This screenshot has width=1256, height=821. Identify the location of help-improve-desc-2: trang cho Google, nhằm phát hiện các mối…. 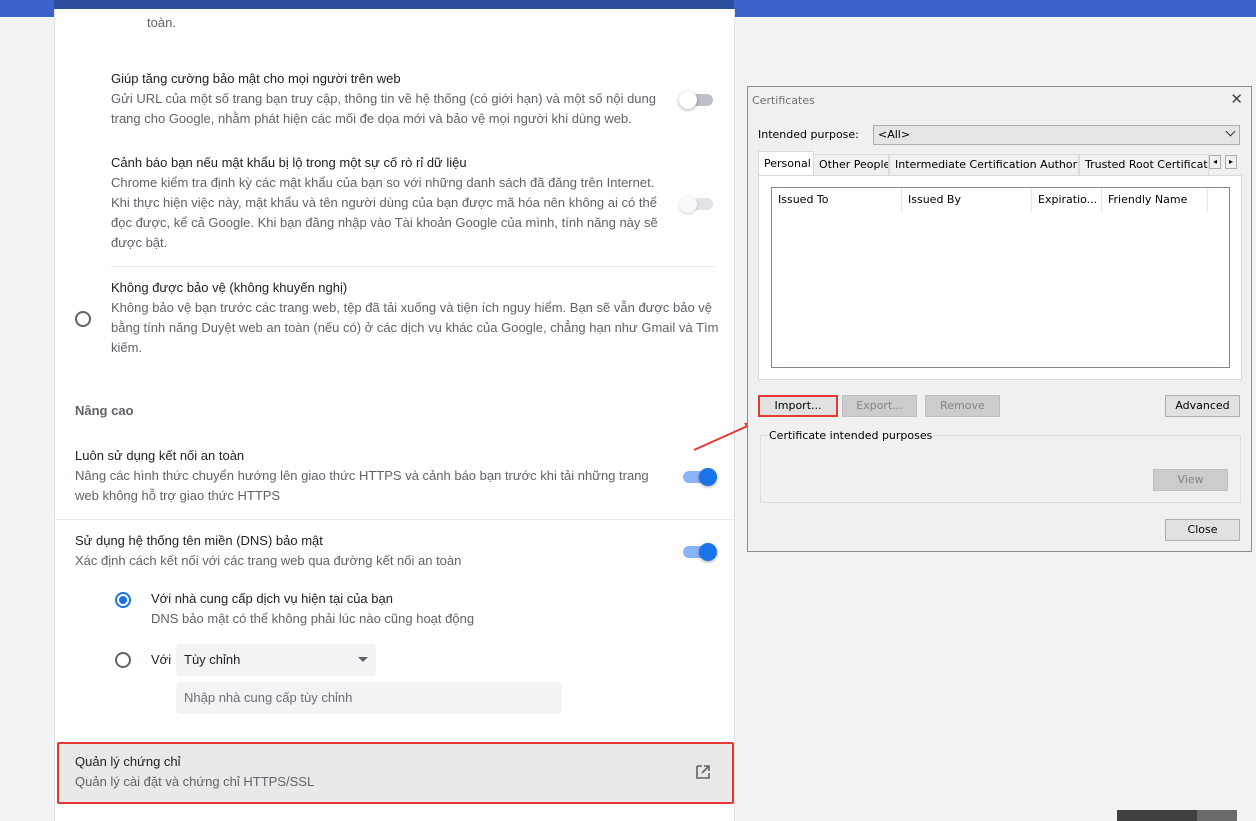
(371, 118).